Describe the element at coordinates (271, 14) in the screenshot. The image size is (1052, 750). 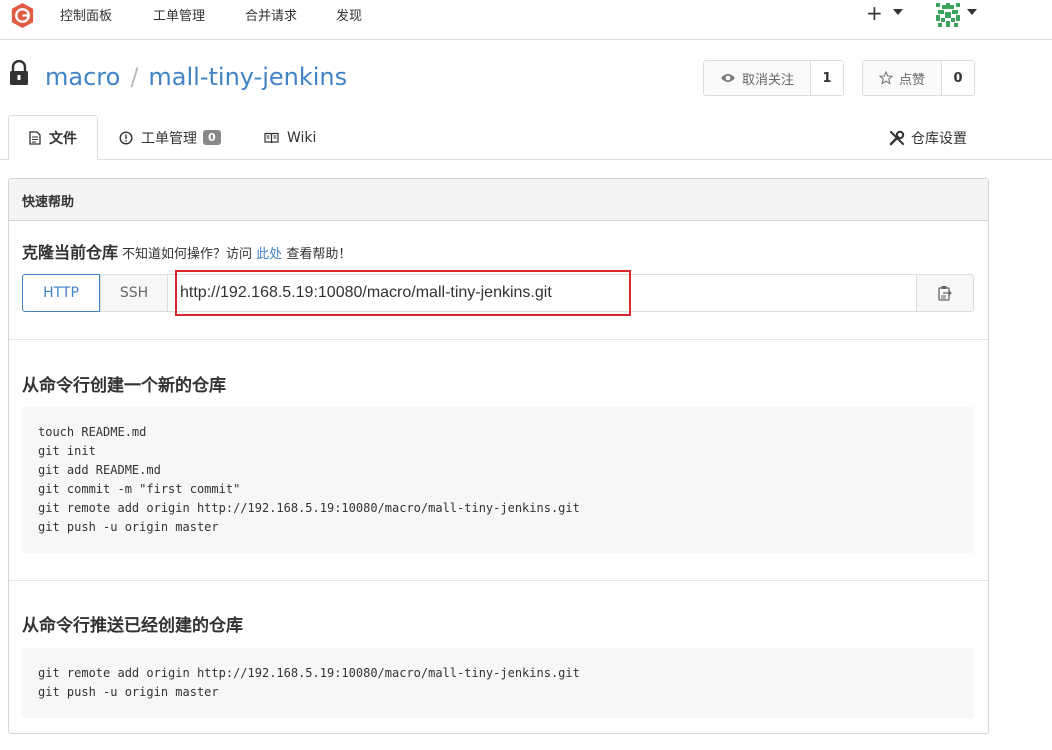
I see `nav-pulls: 合并请求` at that location.